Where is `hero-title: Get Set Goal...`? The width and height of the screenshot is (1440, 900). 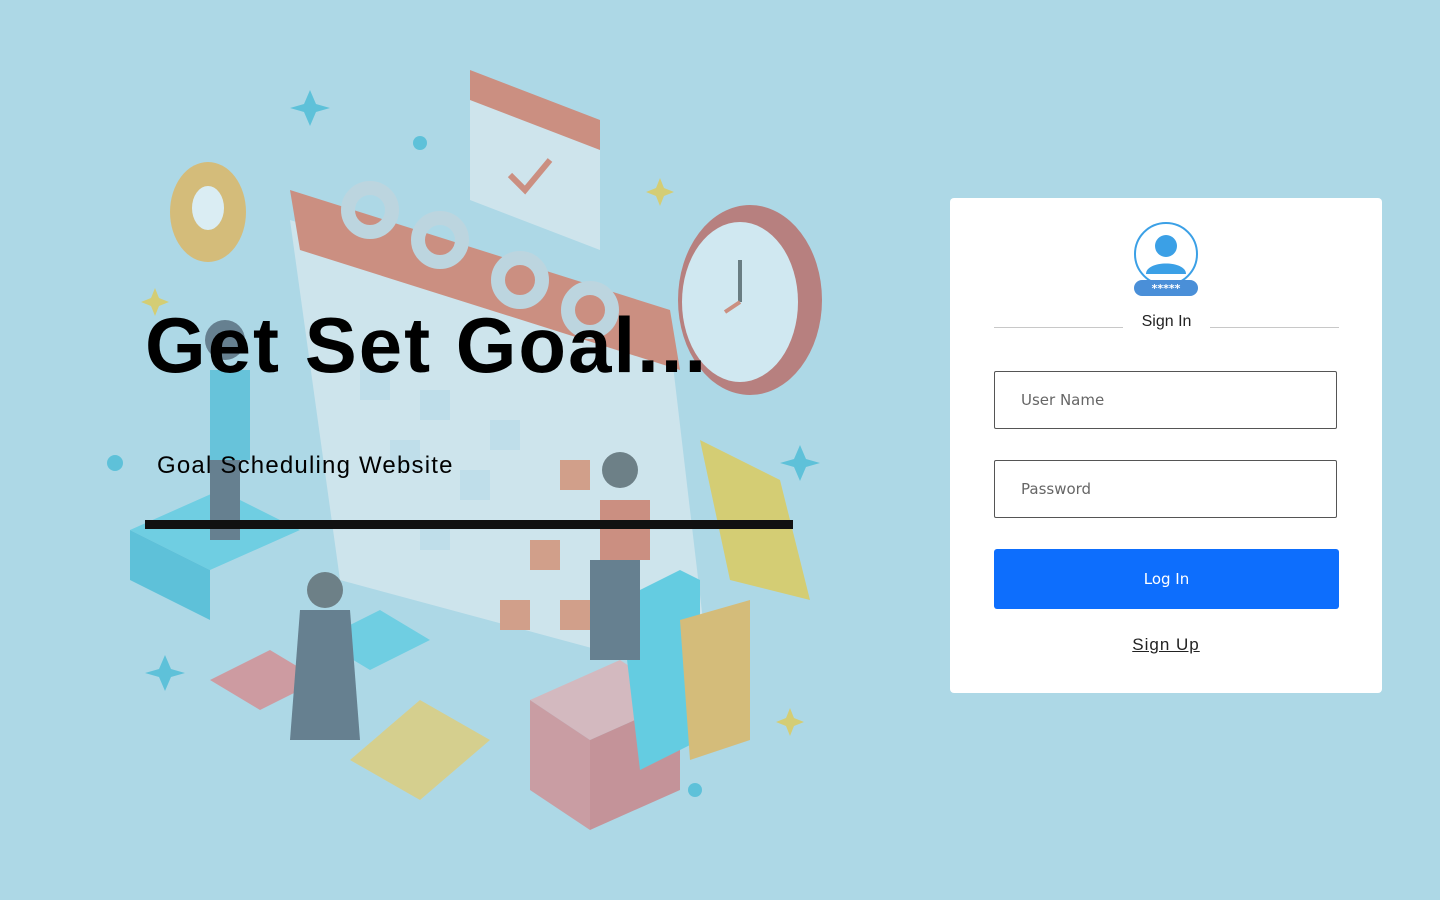 hero-title: Get Set Goal... is located at coordinates (427, 345).